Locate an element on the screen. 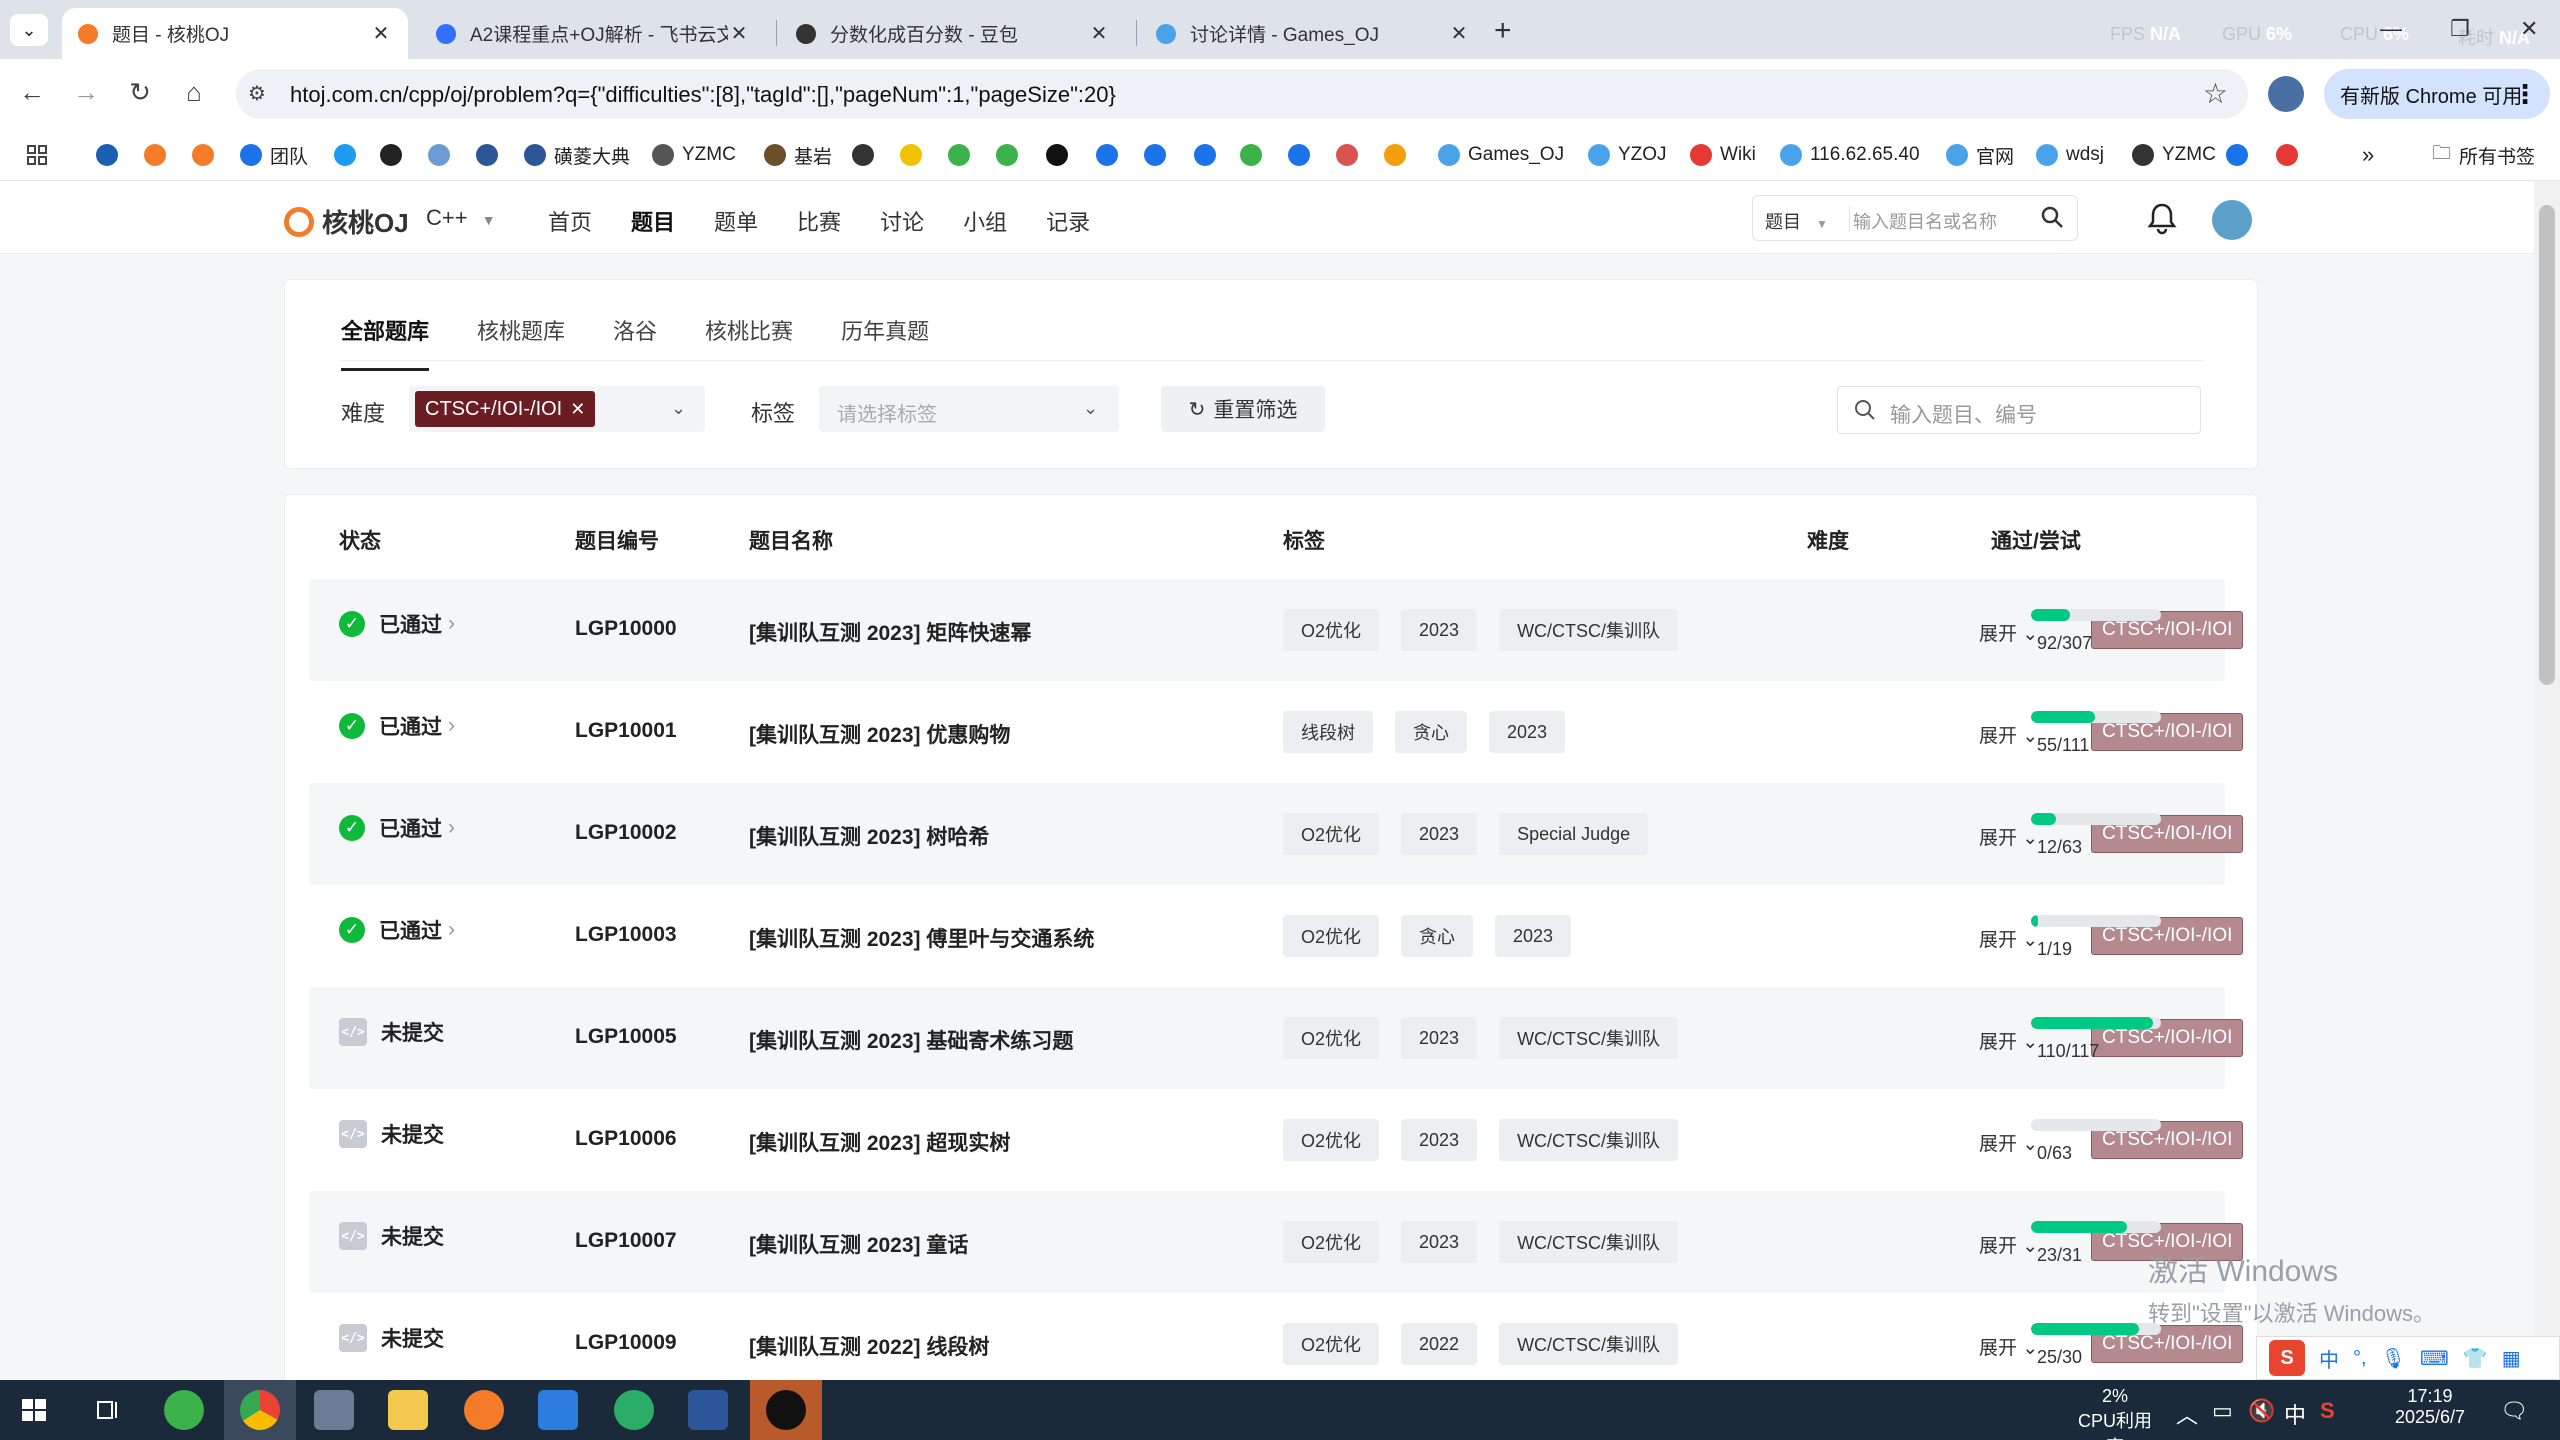 The height and width of the screenshot is (1440, 2560). close-window-button: ✕ is located at coordinates (2529, 29).